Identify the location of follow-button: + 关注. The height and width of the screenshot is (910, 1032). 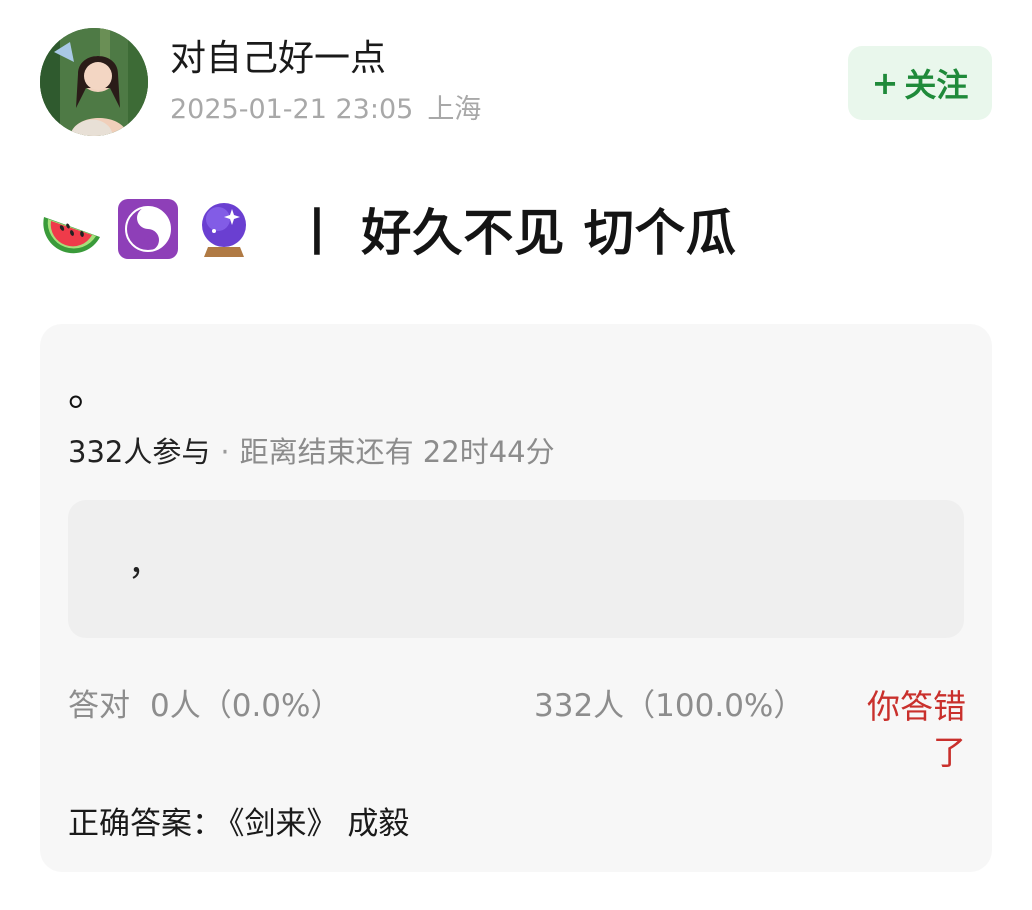
(920, 83).